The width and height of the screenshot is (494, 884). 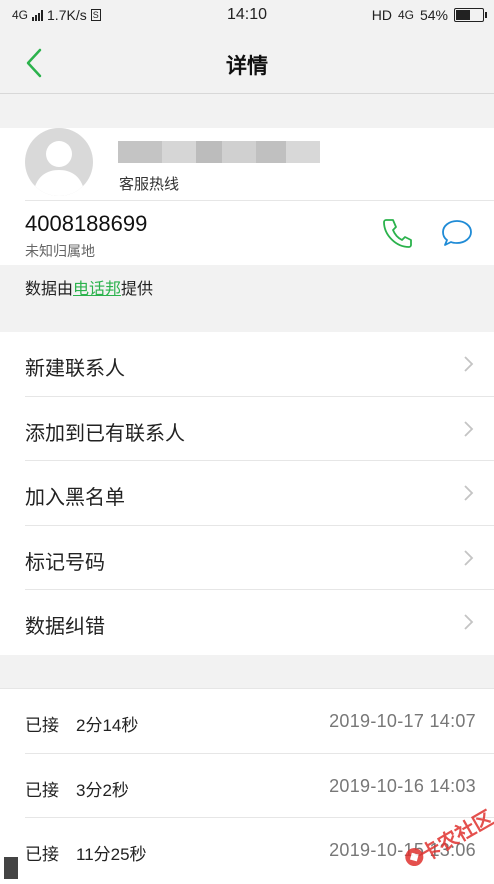 I want to click on menu-item-label: 添加到已有联系人, so click(x=105, y=433).